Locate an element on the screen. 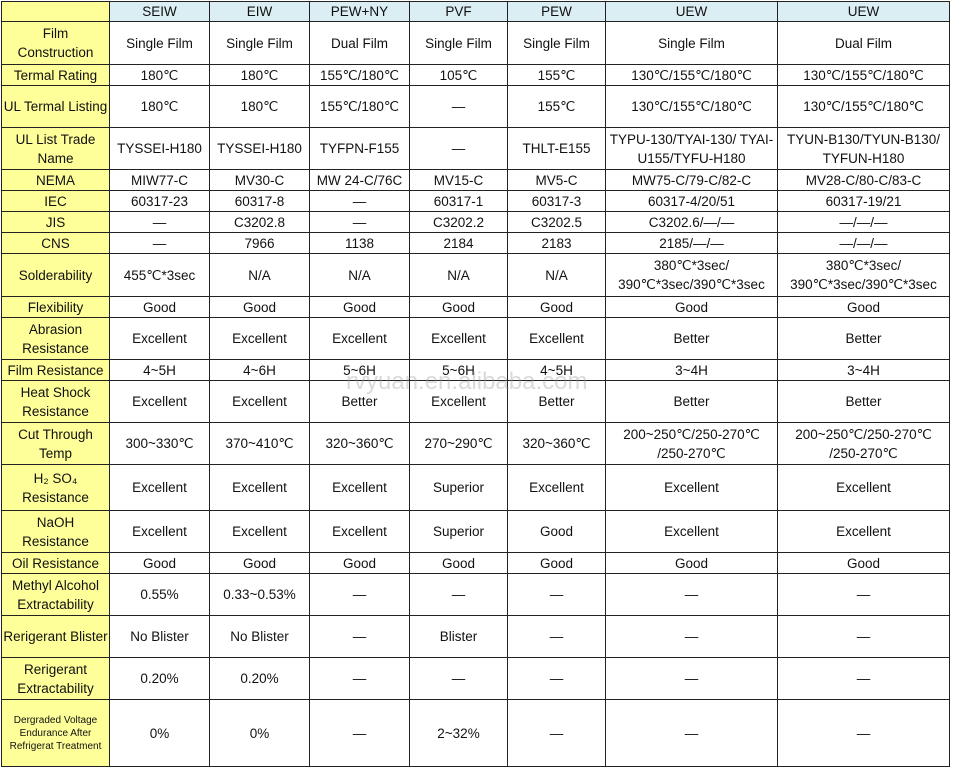  table-cell: 2183 is located at coordinates (556, 243).